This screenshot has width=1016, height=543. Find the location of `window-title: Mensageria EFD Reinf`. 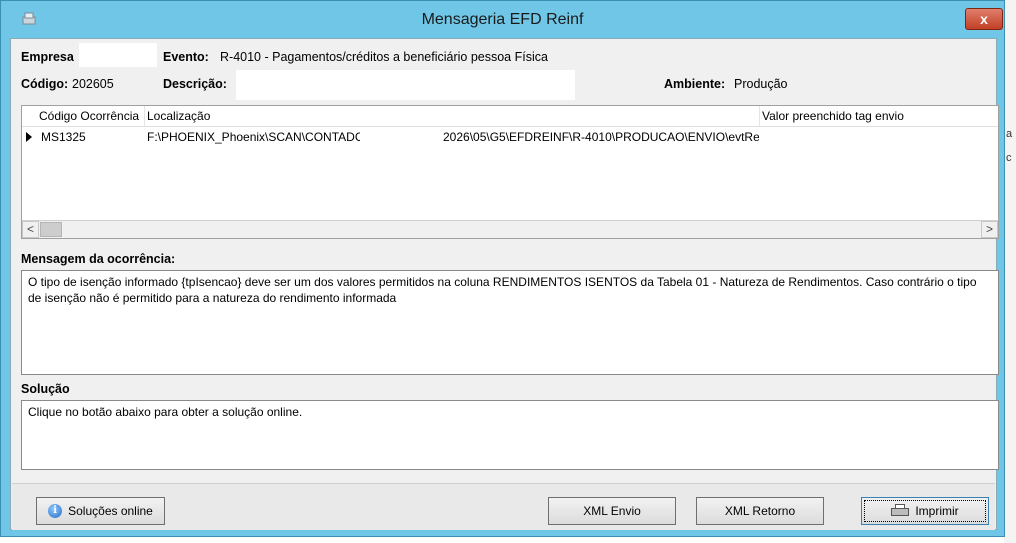

window-title: Mensageria EFD Reinf is located at coordinates (502, 19).